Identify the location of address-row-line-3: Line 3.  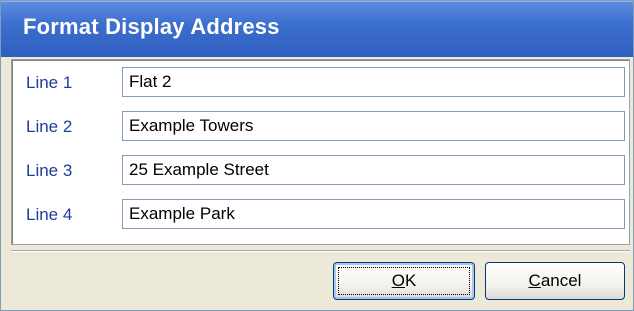
(320, 172).